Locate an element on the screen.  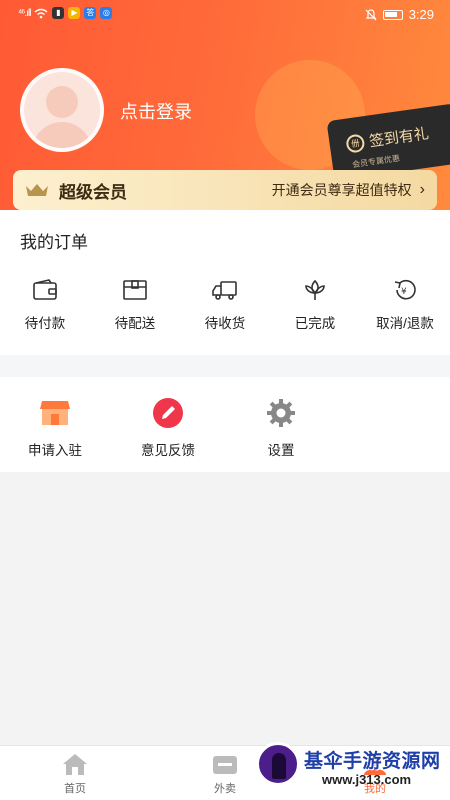
battery-icon is located at coordinates (392, 14).